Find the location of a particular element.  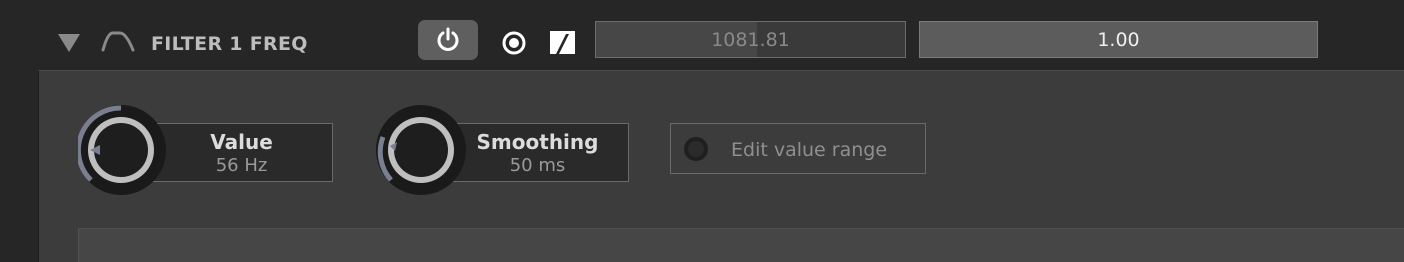

modulation-icon is located at coordinates (562, 44).